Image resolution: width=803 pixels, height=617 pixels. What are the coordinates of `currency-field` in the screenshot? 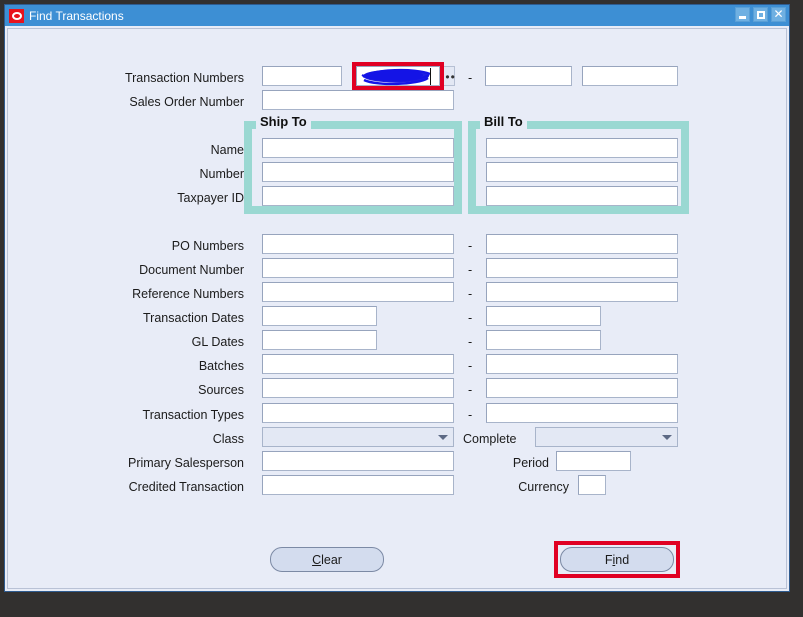 It's located at (592, 485).